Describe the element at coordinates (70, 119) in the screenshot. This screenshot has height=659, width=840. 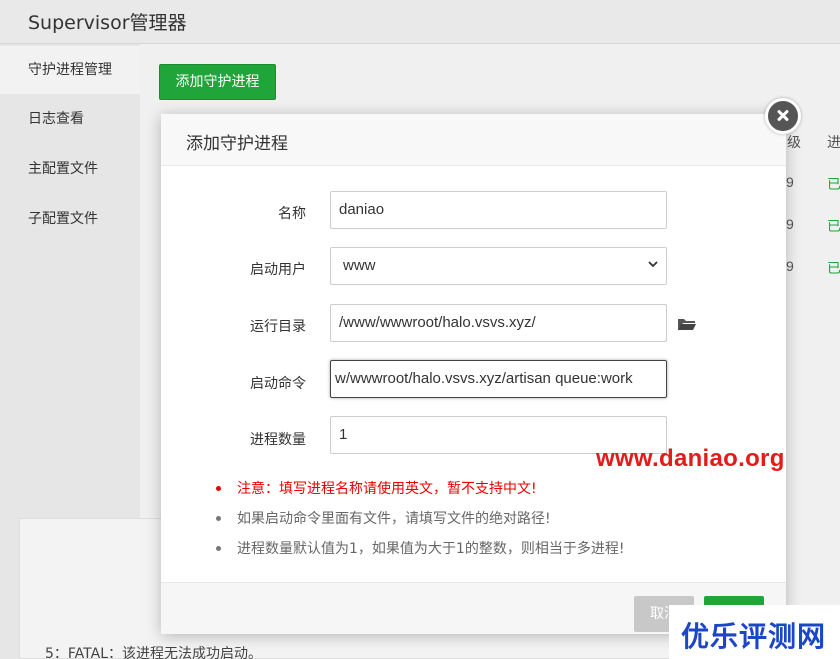
I see `sidebar-item-log-viewer: 日志查看` at that location.